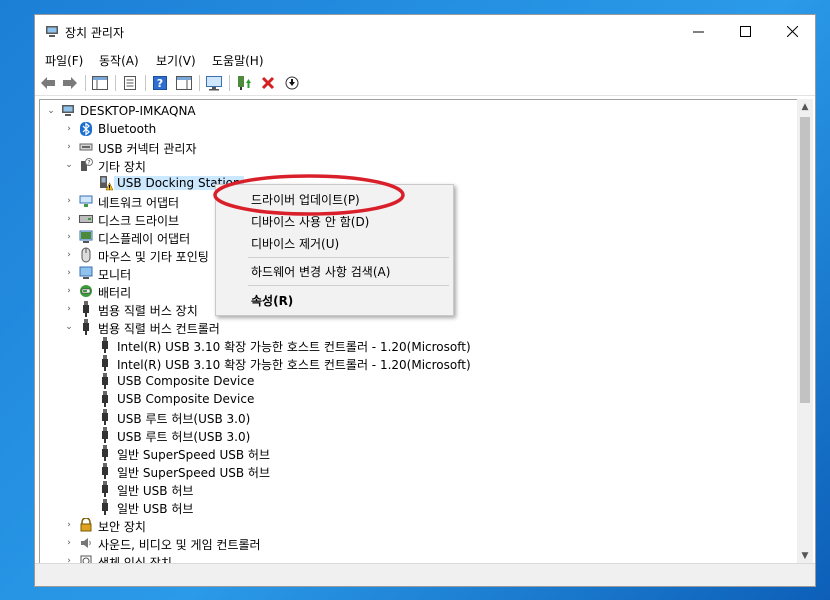  Describe the element at coordinates (425, 574) in the screenshot. I see `status-bar` at that location.